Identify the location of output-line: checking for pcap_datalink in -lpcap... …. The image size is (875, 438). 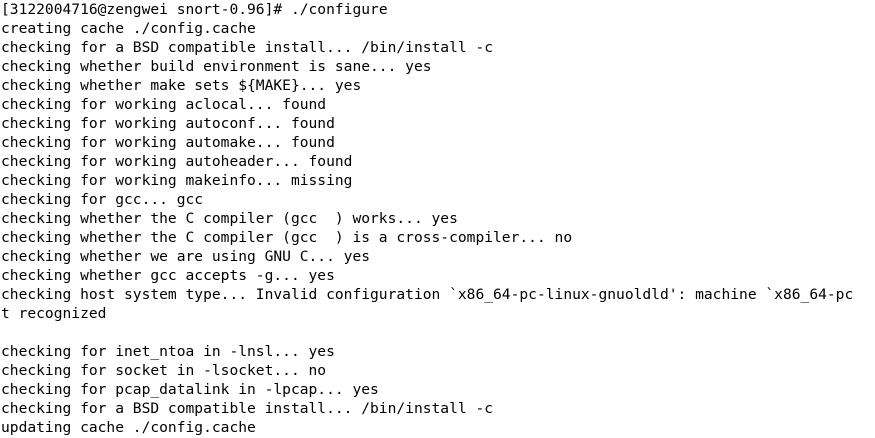
(190, 389).